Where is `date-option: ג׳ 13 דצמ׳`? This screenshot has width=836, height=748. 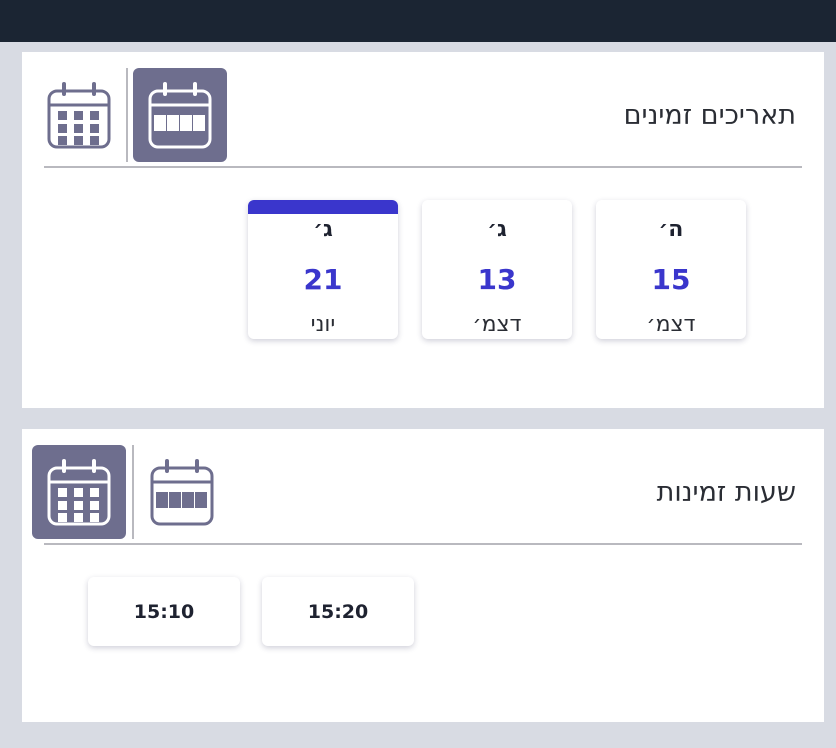 date-option: ג׳ 13 דצמ׳ is located at coordinates (497, 269).